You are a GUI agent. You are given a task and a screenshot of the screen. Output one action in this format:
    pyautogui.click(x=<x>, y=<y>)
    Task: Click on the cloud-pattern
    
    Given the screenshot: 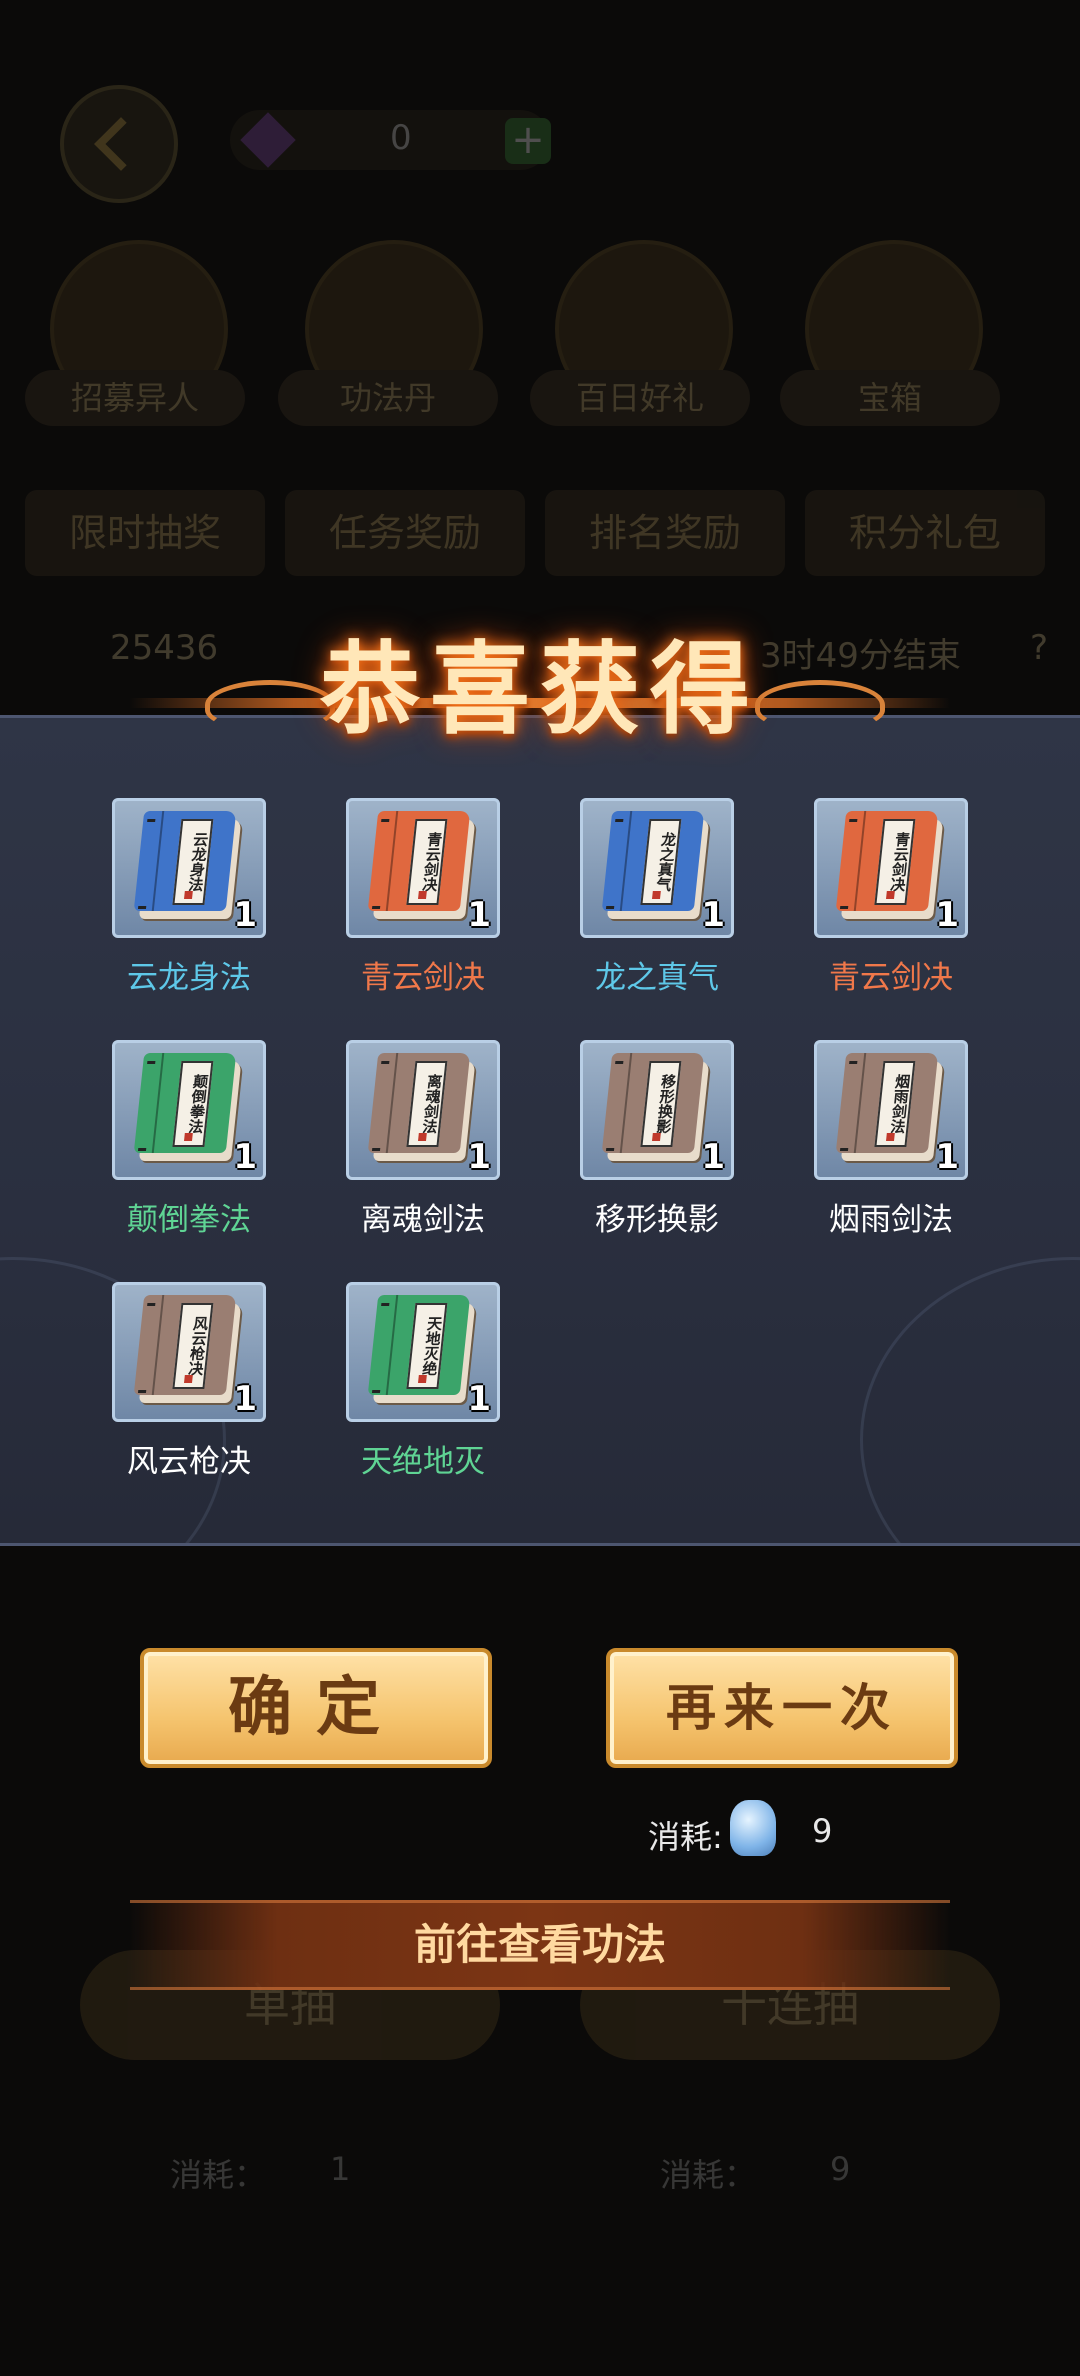 What is the action you would take?
    pyautogui.click(x=970, y=1400)
    